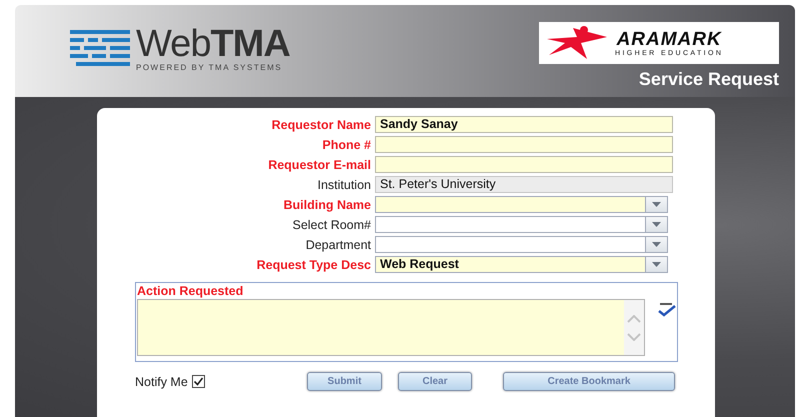 The height and width of the screenshot is (417, 803). What do you see at coordinates (344, 185) in the screenshot?
I see `field-label: Institution` at bounding box center [344, 185].